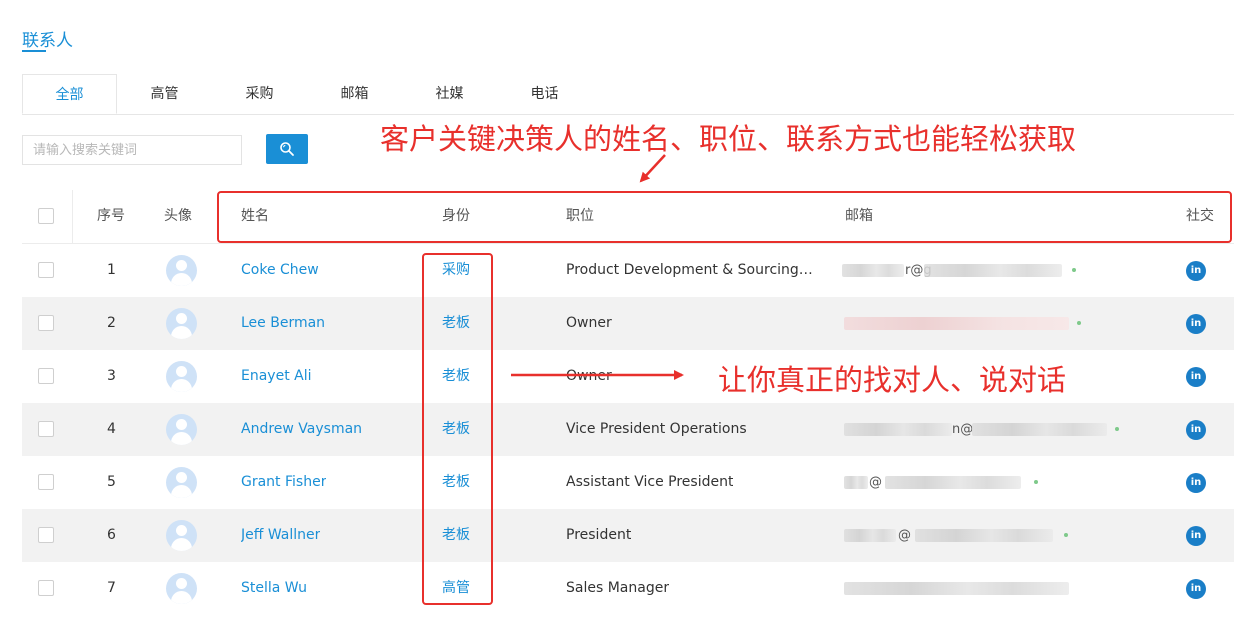 This screenshot has width=1234, height=617. Describe the element at coordinates (111, 588) in the screenshot. I see `row-index: 7` at that location.